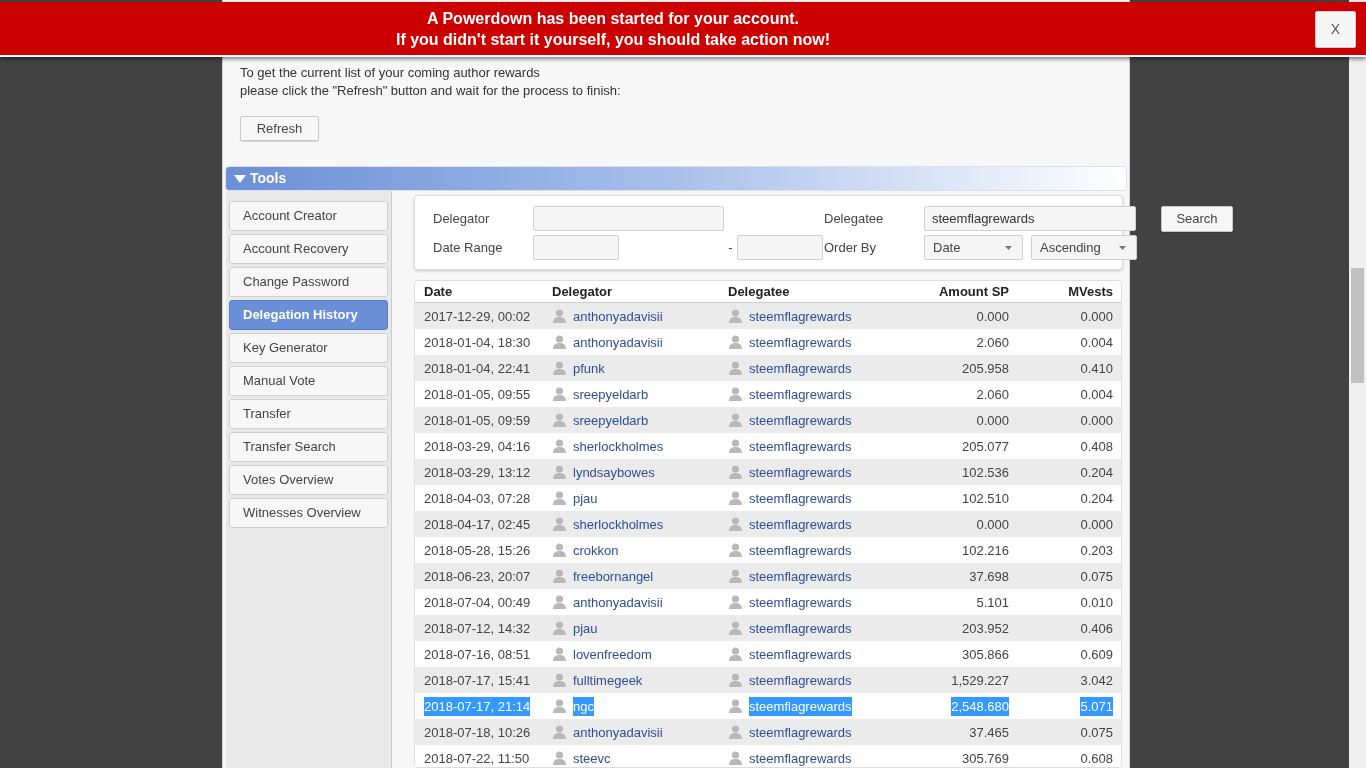 This screenshot has width=1366, height=768. What do you see at coordinates (613, 39) in the screenshot?
I see `alert-message: If you didn't start it yourself, you should take action now!` at bounding box center [613, 39].